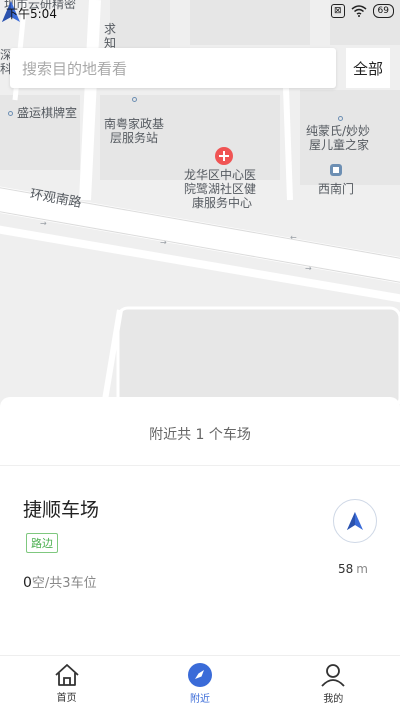 The image size is (400, 711). Describe the element at coordinates (359, 11) in the screenshot. I see `wifi-icon` at that location.